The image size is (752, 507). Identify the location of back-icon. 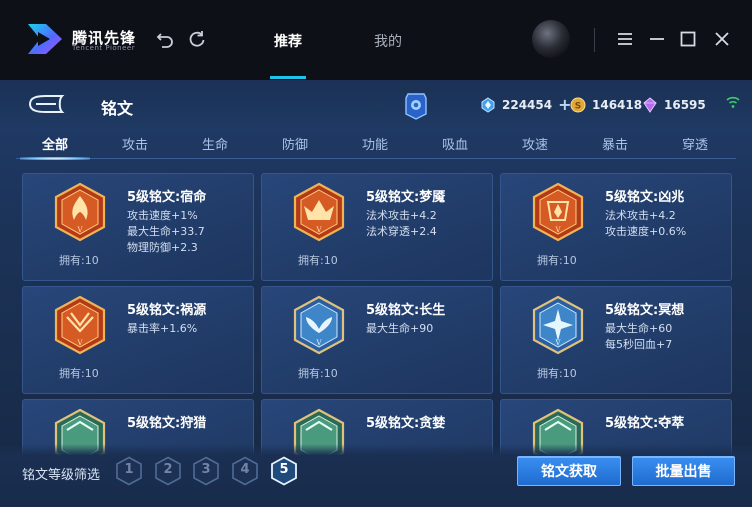
(46, 104).